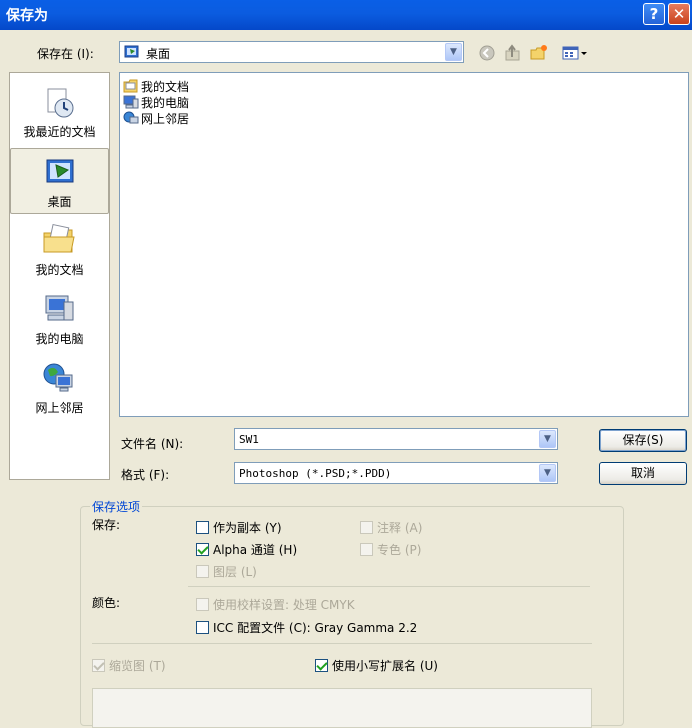  Describe the element at coordinates (575, 53) in the screenshot. I see `view-menu-icon` at that location.